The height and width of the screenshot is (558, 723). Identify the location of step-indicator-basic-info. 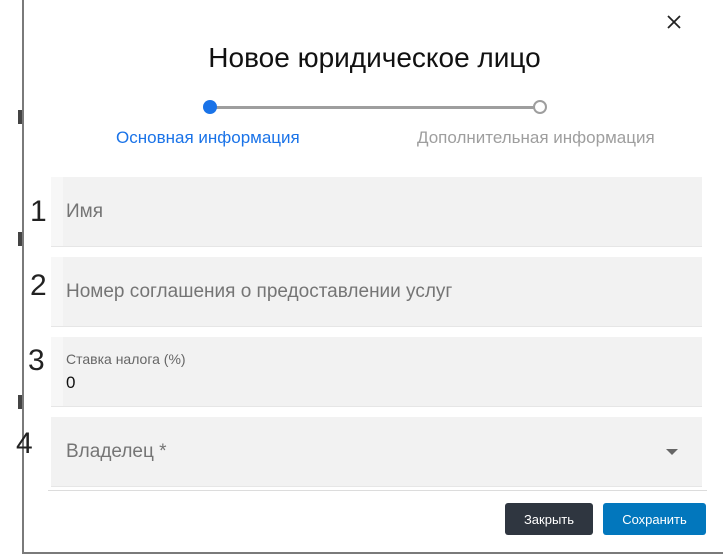
(210, 107).